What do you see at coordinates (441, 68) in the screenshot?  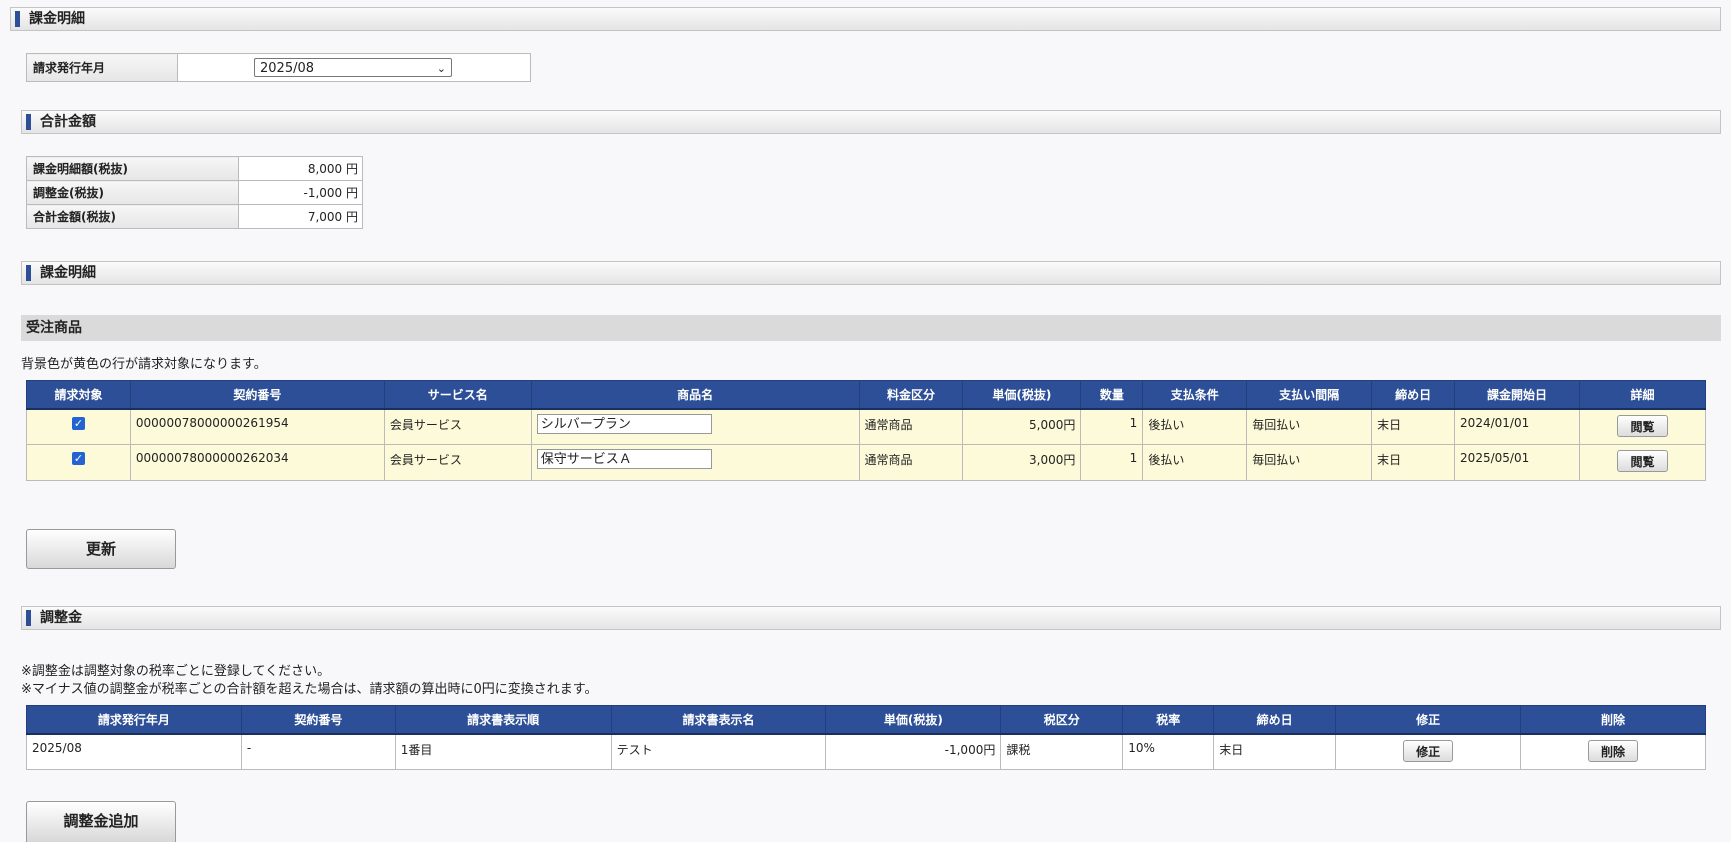 I see `chevron-down-icon: ⌄` at bounding box center [441, 68].